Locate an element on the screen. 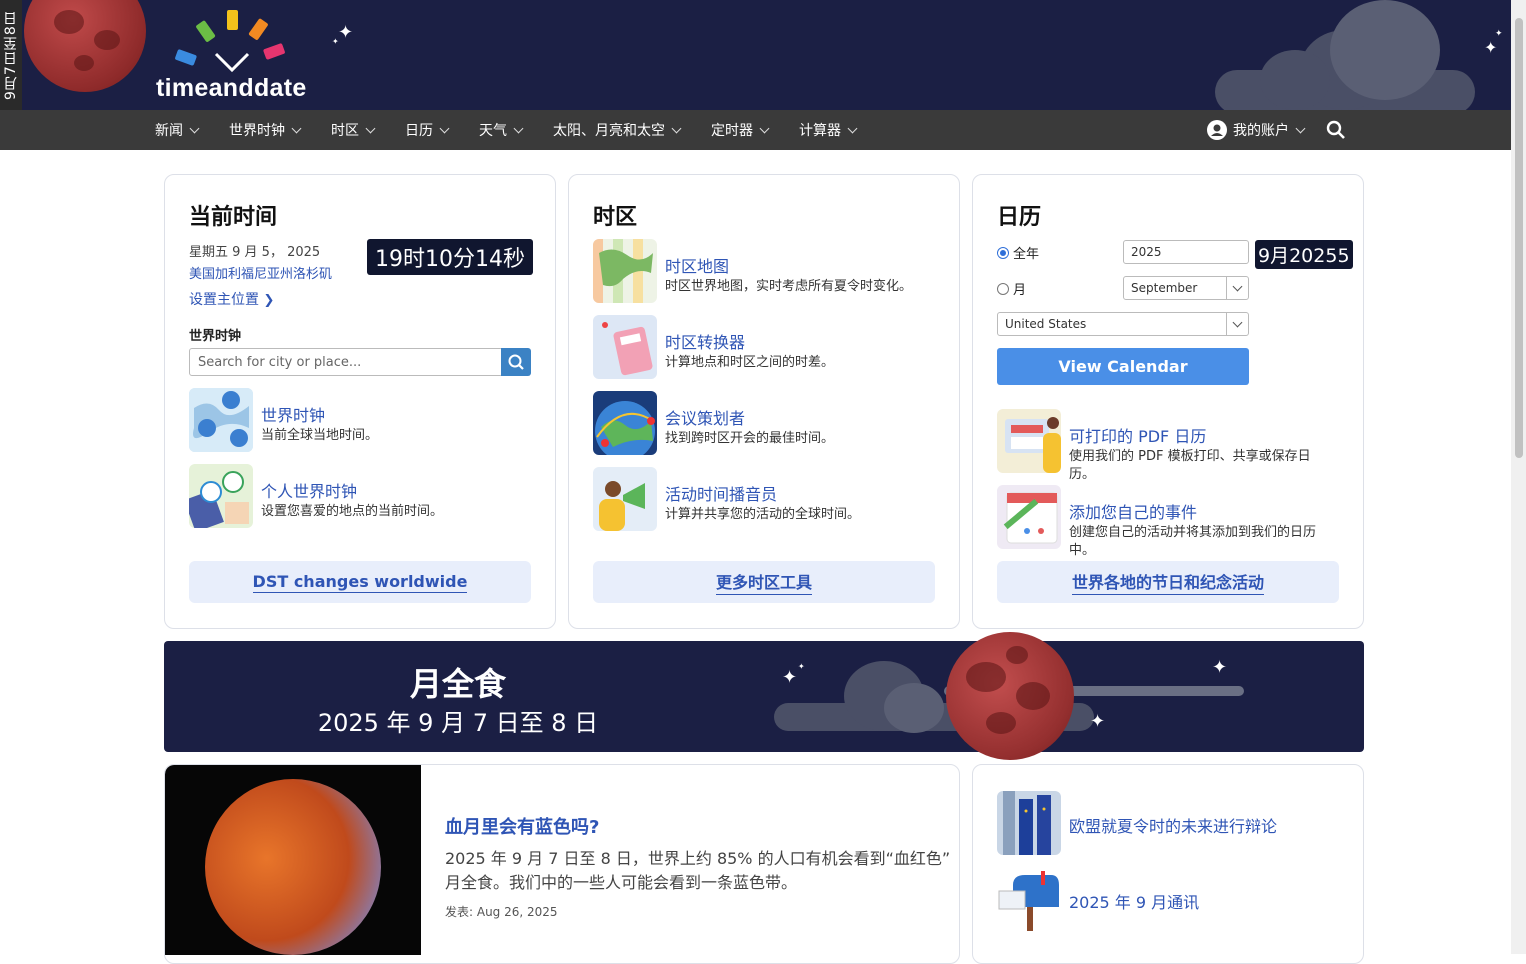 This screenshot has width=1526, height=964. nav-calendar: 日历 is located at coordinates (427, 130).